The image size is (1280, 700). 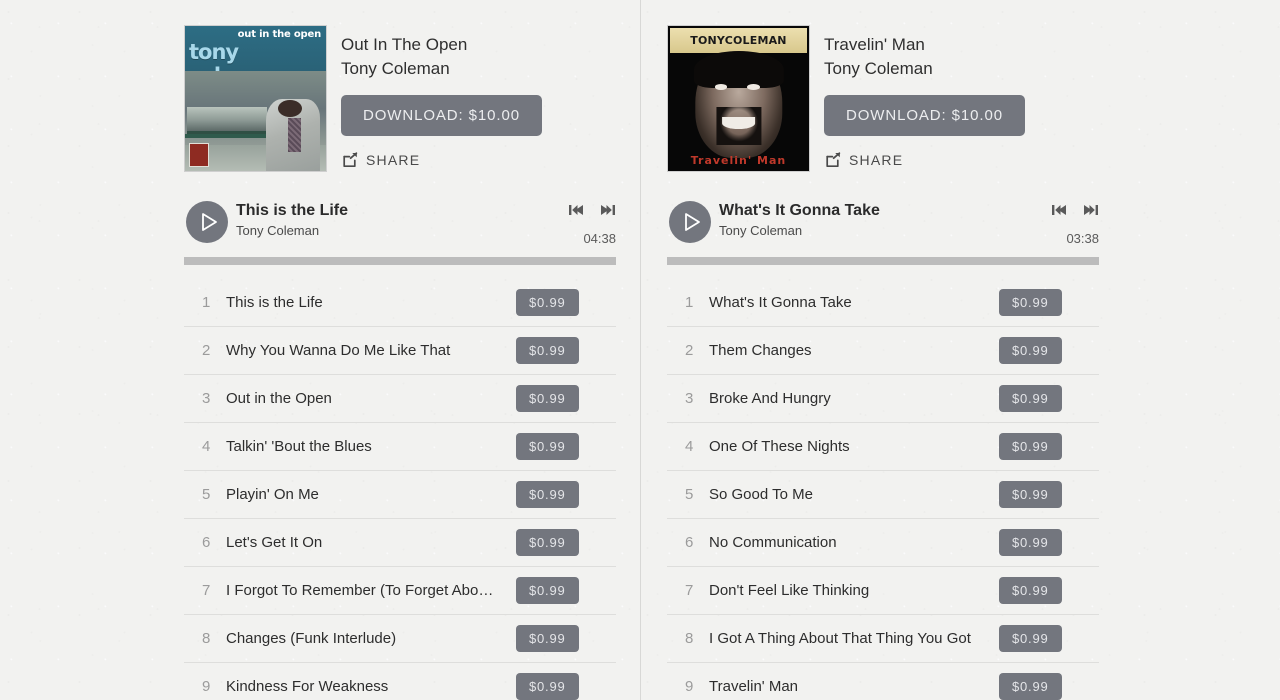 What do you see at coordinates (883, 303) in the screenshot?
I see `table-row: 1 What's It Gonna Take $0.99` at bounding box center [883, 303].